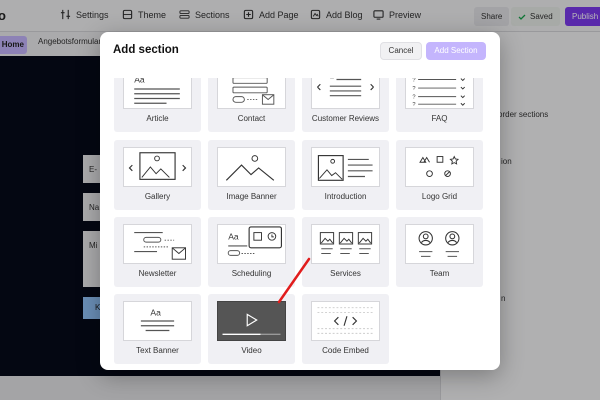 The height and width of the screenshot is (400, 600). Describe the element at coordinates (345, 93) in the screenshot. I see `reviews-icon: “` at that location.